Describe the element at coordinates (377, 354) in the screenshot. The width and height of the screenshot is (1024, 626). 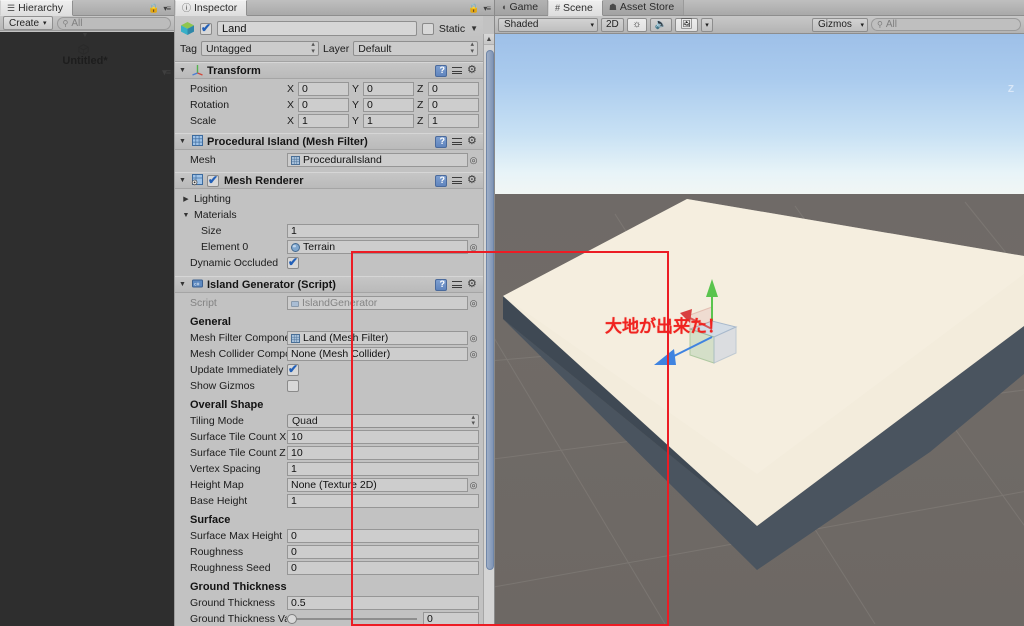
I see `mesh-collider-component-field: None (Mesh Collider)` at that location.